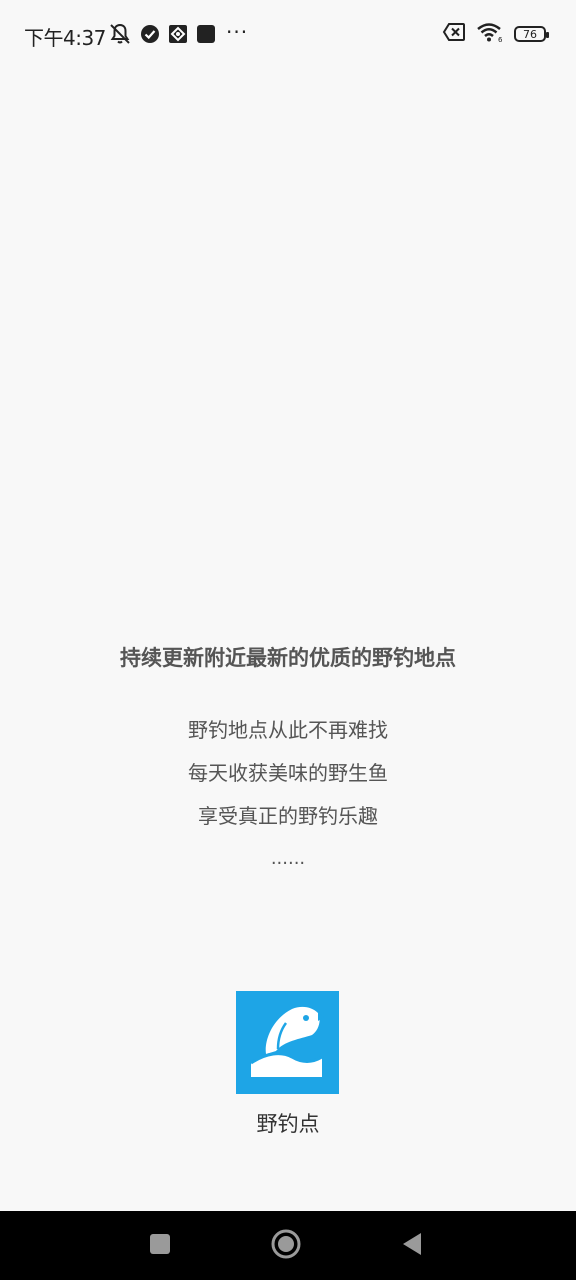 This screenshot has height=1280, width=576. I want to click on battery-icon: 76, so click(531, 34).